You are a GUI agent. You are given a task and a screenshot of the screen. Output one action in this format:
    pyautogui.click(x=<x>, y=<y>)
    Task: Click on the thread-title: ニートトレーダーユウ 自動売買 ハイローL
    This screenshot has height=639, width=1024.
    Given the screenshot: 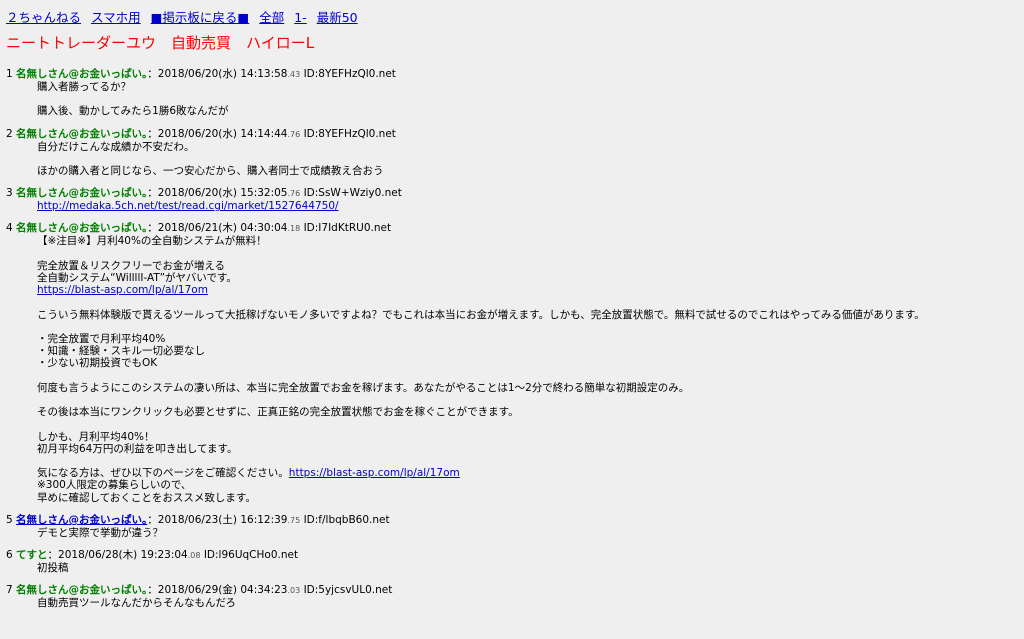 What is the action you would take?
    pyautogui.click(x=160, y=43)
    